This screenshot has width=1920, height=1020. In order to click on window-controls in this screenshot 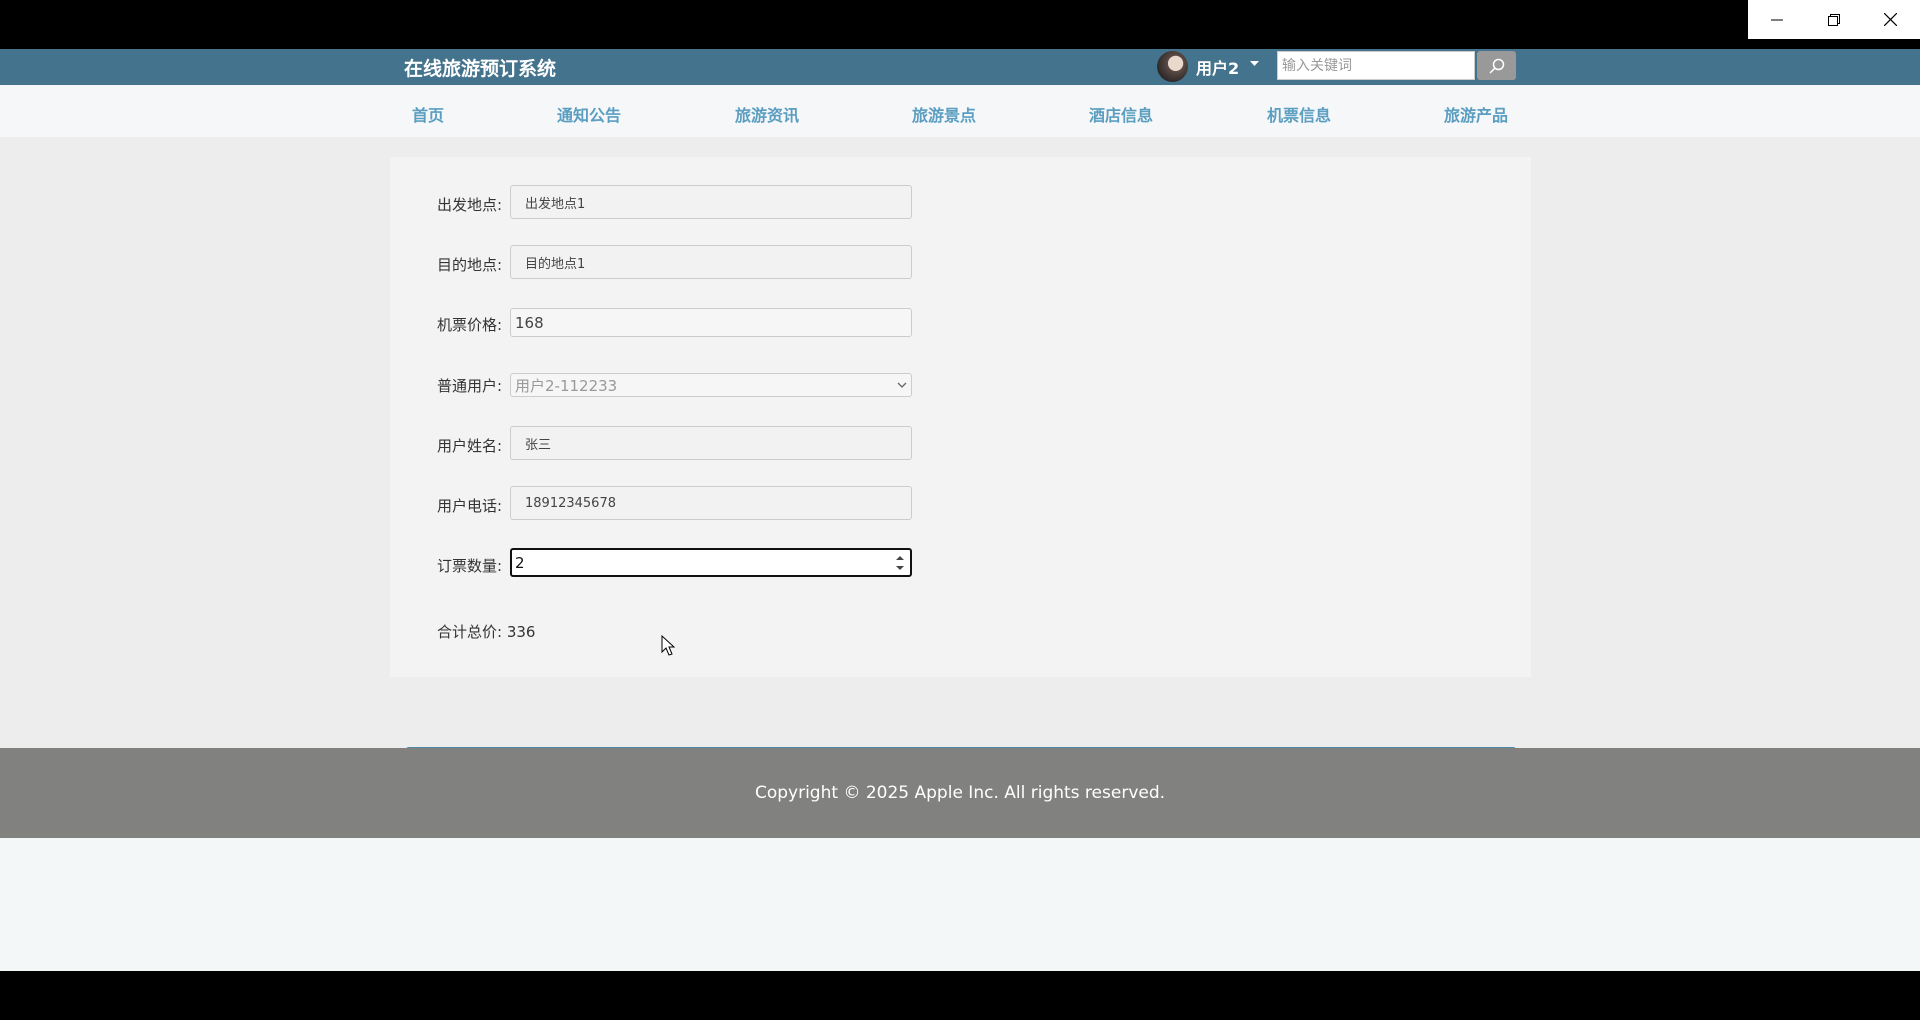, I will do `click(1834, 19)`.